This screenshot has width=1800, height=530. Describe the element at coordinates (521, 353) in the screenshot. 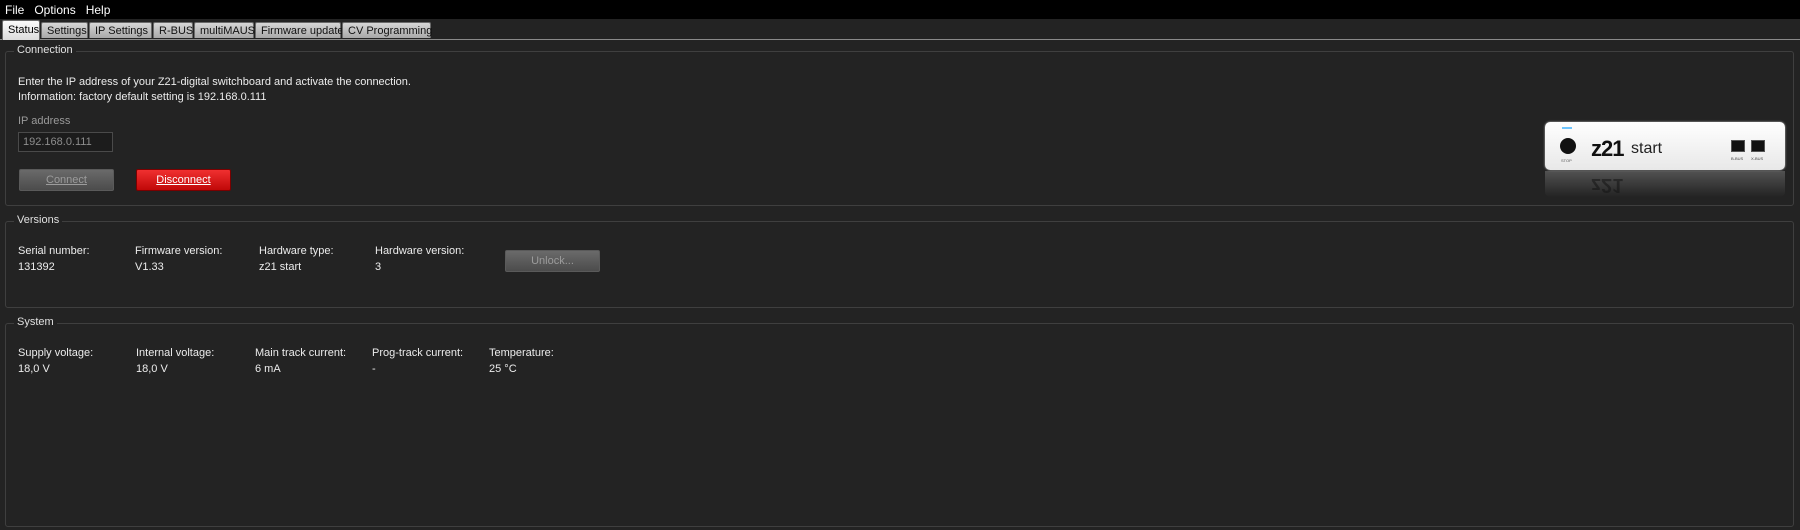

I see `temperature-label: Temperature:` at that location.